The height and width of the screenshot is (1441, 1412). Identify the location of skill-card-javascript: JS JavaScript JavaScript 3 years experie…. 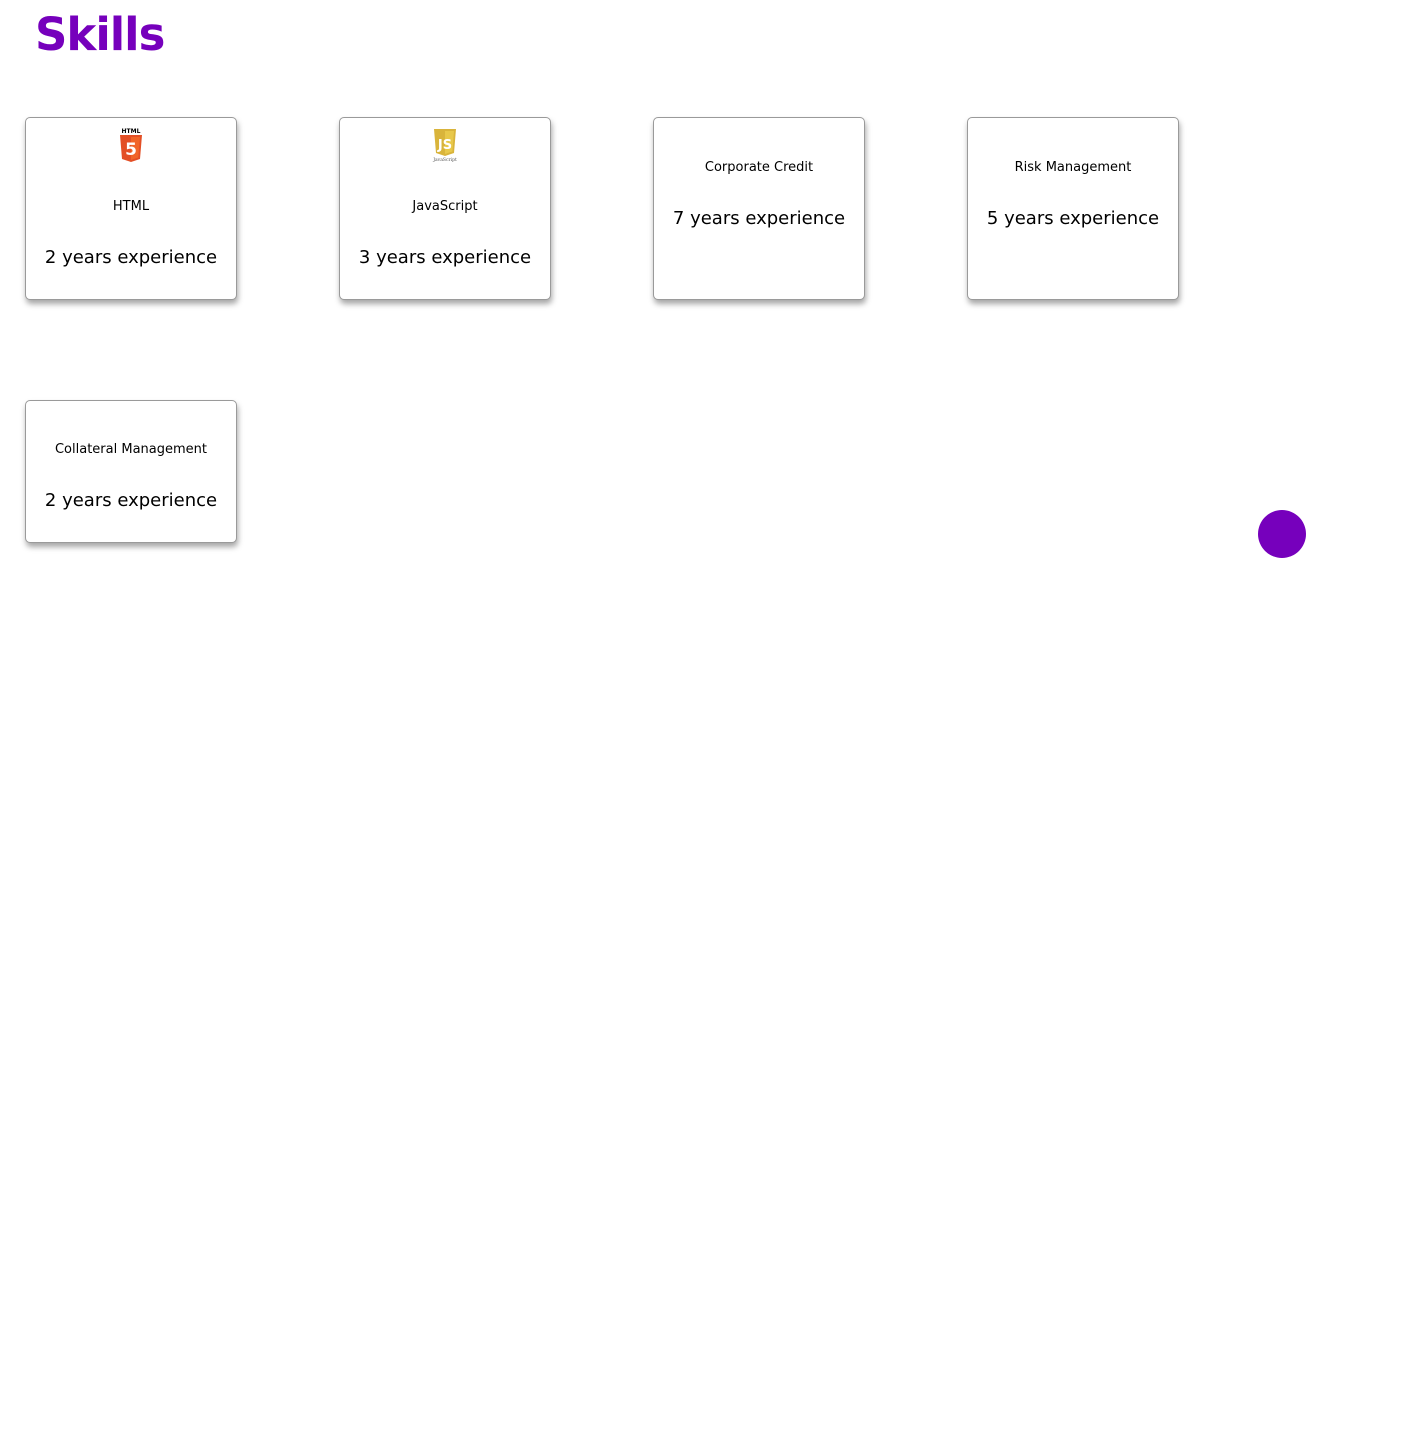
(445, 208).